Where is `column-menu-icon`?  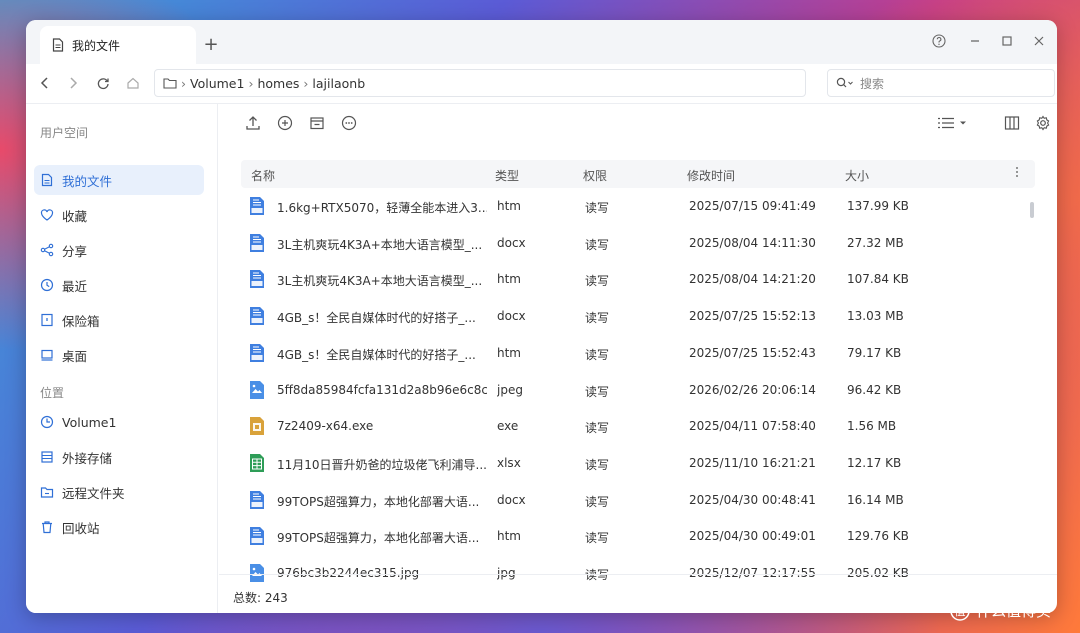 column-menu-icon is located at coordinates (1017, 173).